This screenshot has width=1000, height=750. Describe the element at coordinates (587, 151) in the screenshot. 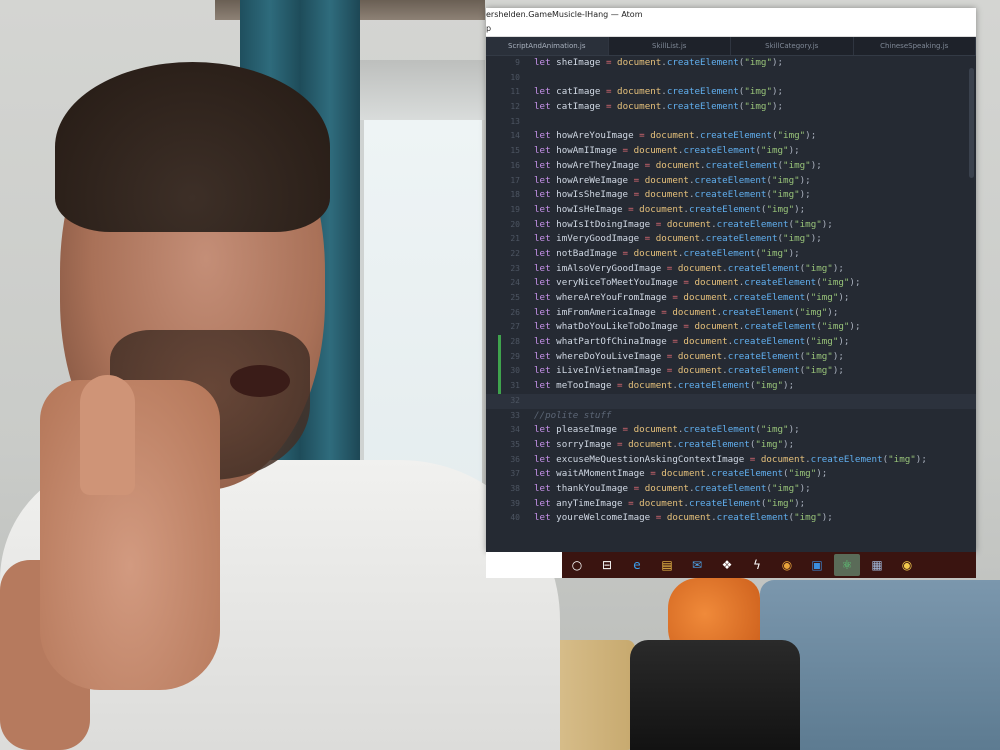

I see `code-variable: howAmIImage` at that location.